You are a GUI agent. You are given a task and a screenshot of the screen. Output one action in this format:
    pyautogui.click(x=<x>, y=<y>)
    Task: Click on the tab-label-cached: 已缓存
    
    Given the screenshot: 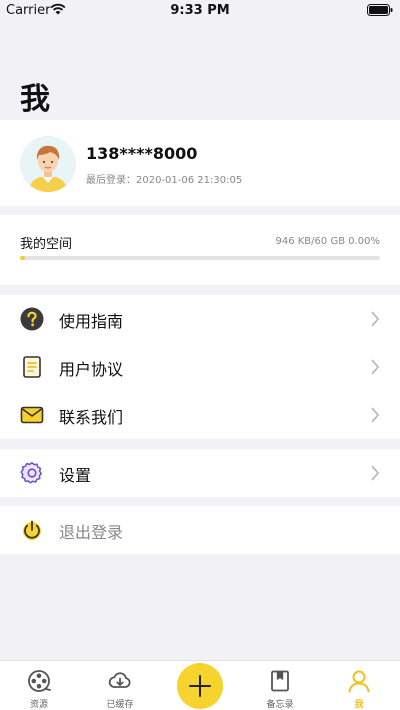 What is the action you would take?
    pyautogui.click(x=120, y=705)
    